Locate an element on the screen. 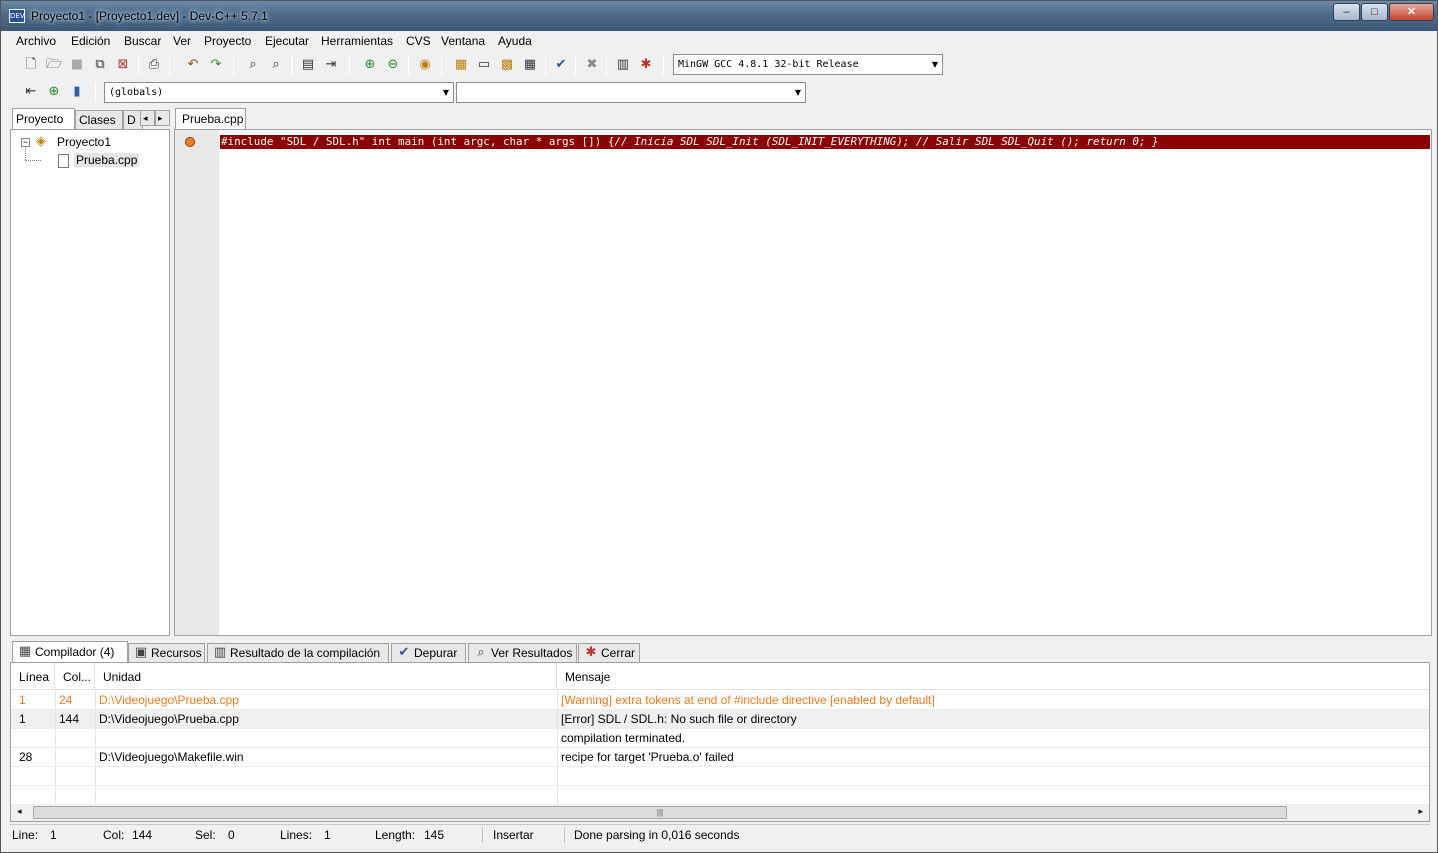 The width and height of the screenshot is (1438, 853). status-insert-mode: Insertar is located at coordinates (513, 835).